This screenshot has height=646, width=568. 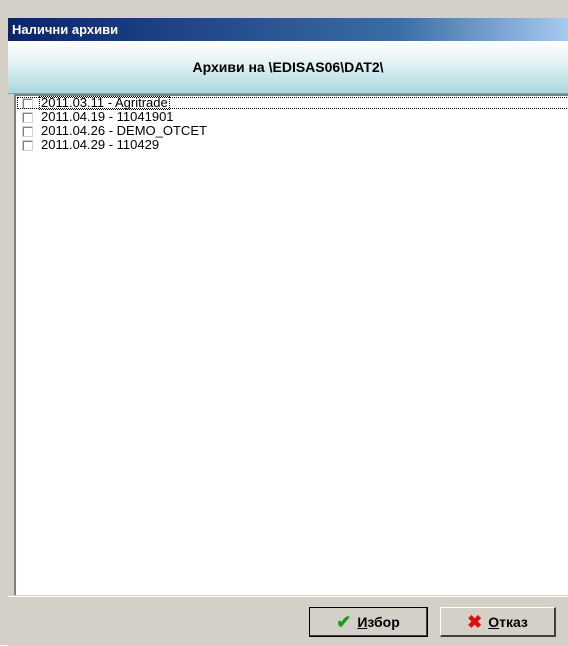 I want to click on list-item-label: 2011.04.26 - DEMO_OTCET, so click(x=124, y=130).